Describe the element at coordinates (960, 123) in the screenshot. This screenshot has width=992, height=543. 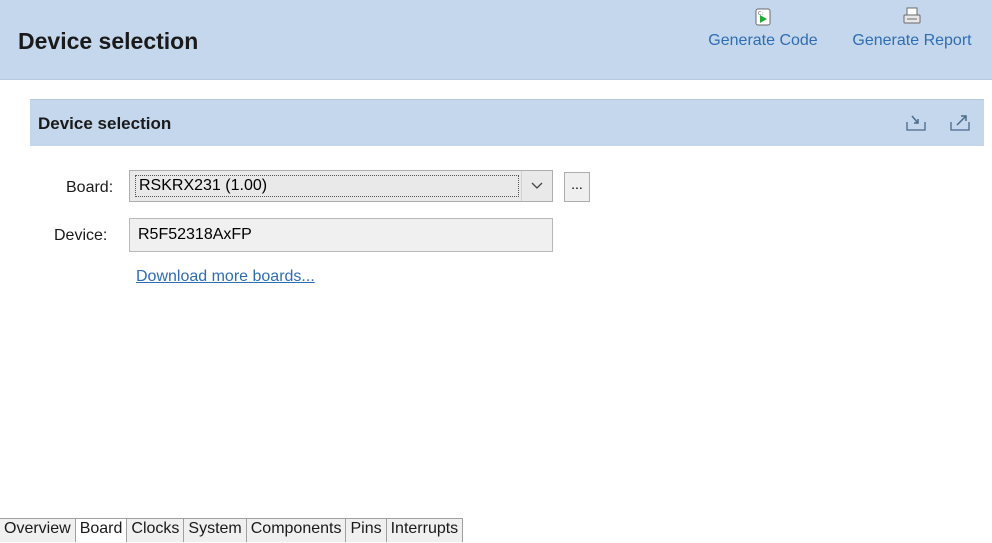
I see `export-icon` at that location.